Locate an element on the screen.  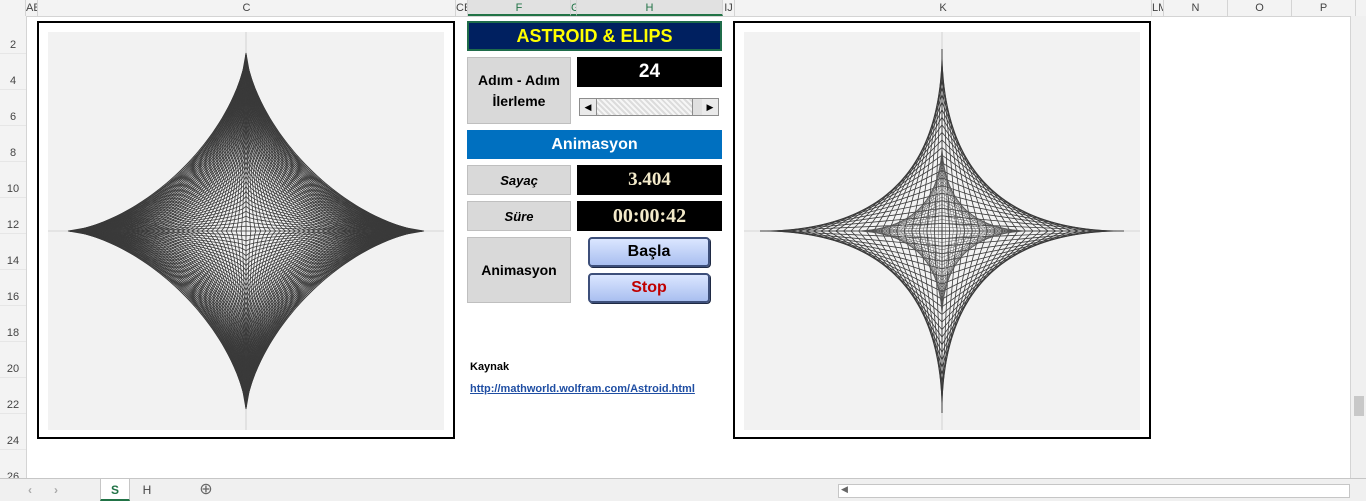
scroll-left-arrow-icon: ◀ is located at coordinates (588, 107).